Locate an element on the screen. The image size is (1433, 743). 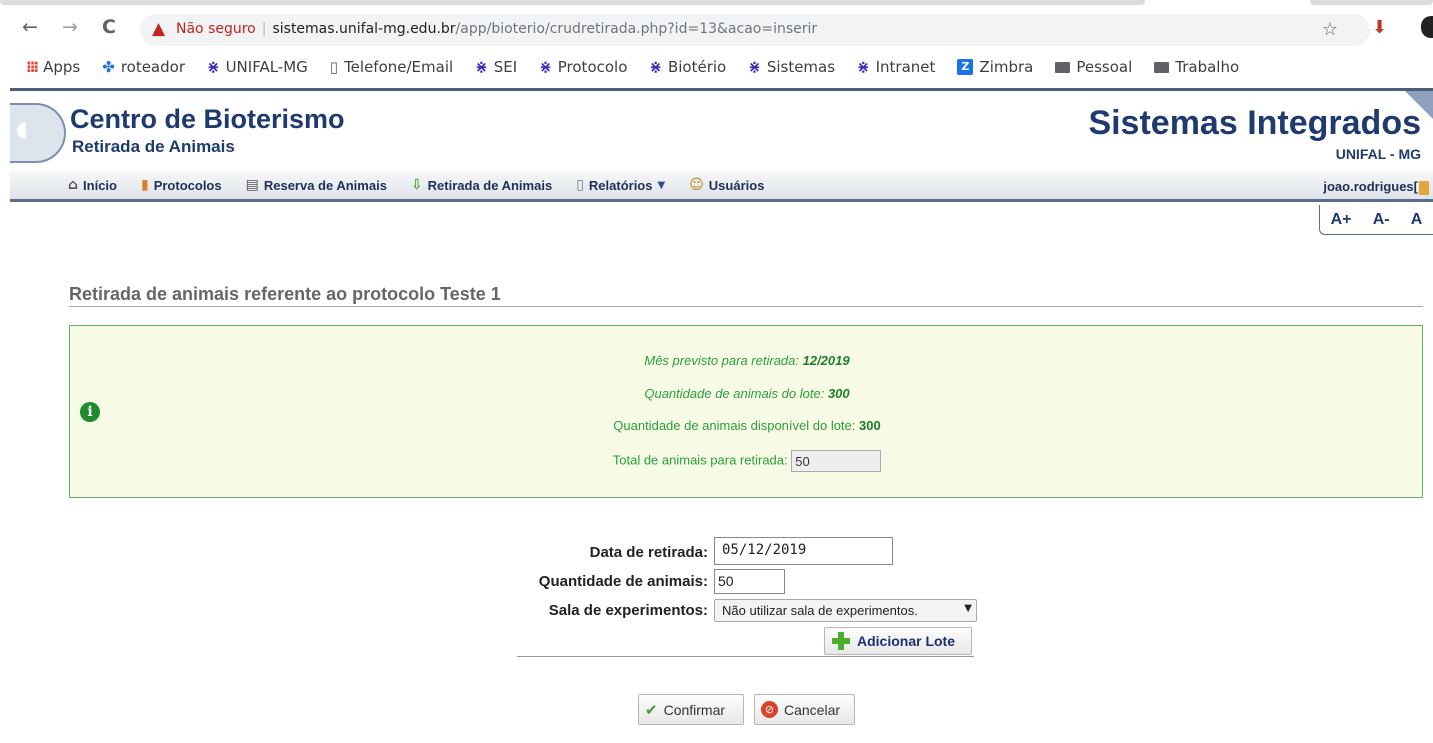
bookmark-sei: ⋇ SEI is located at coordinates (496, 67).